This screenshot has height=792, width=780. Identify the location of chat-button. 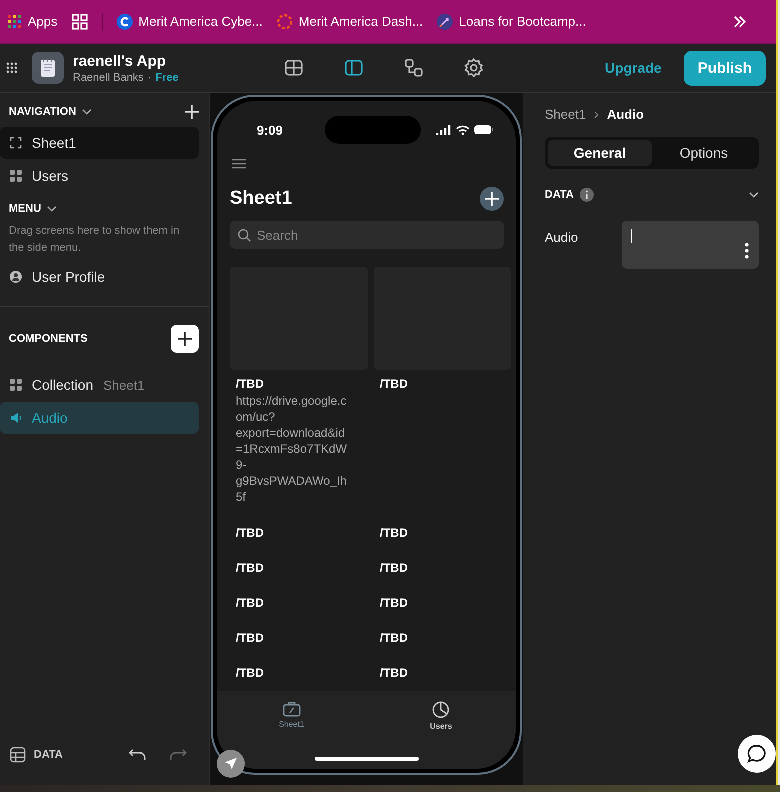
(757, 754).